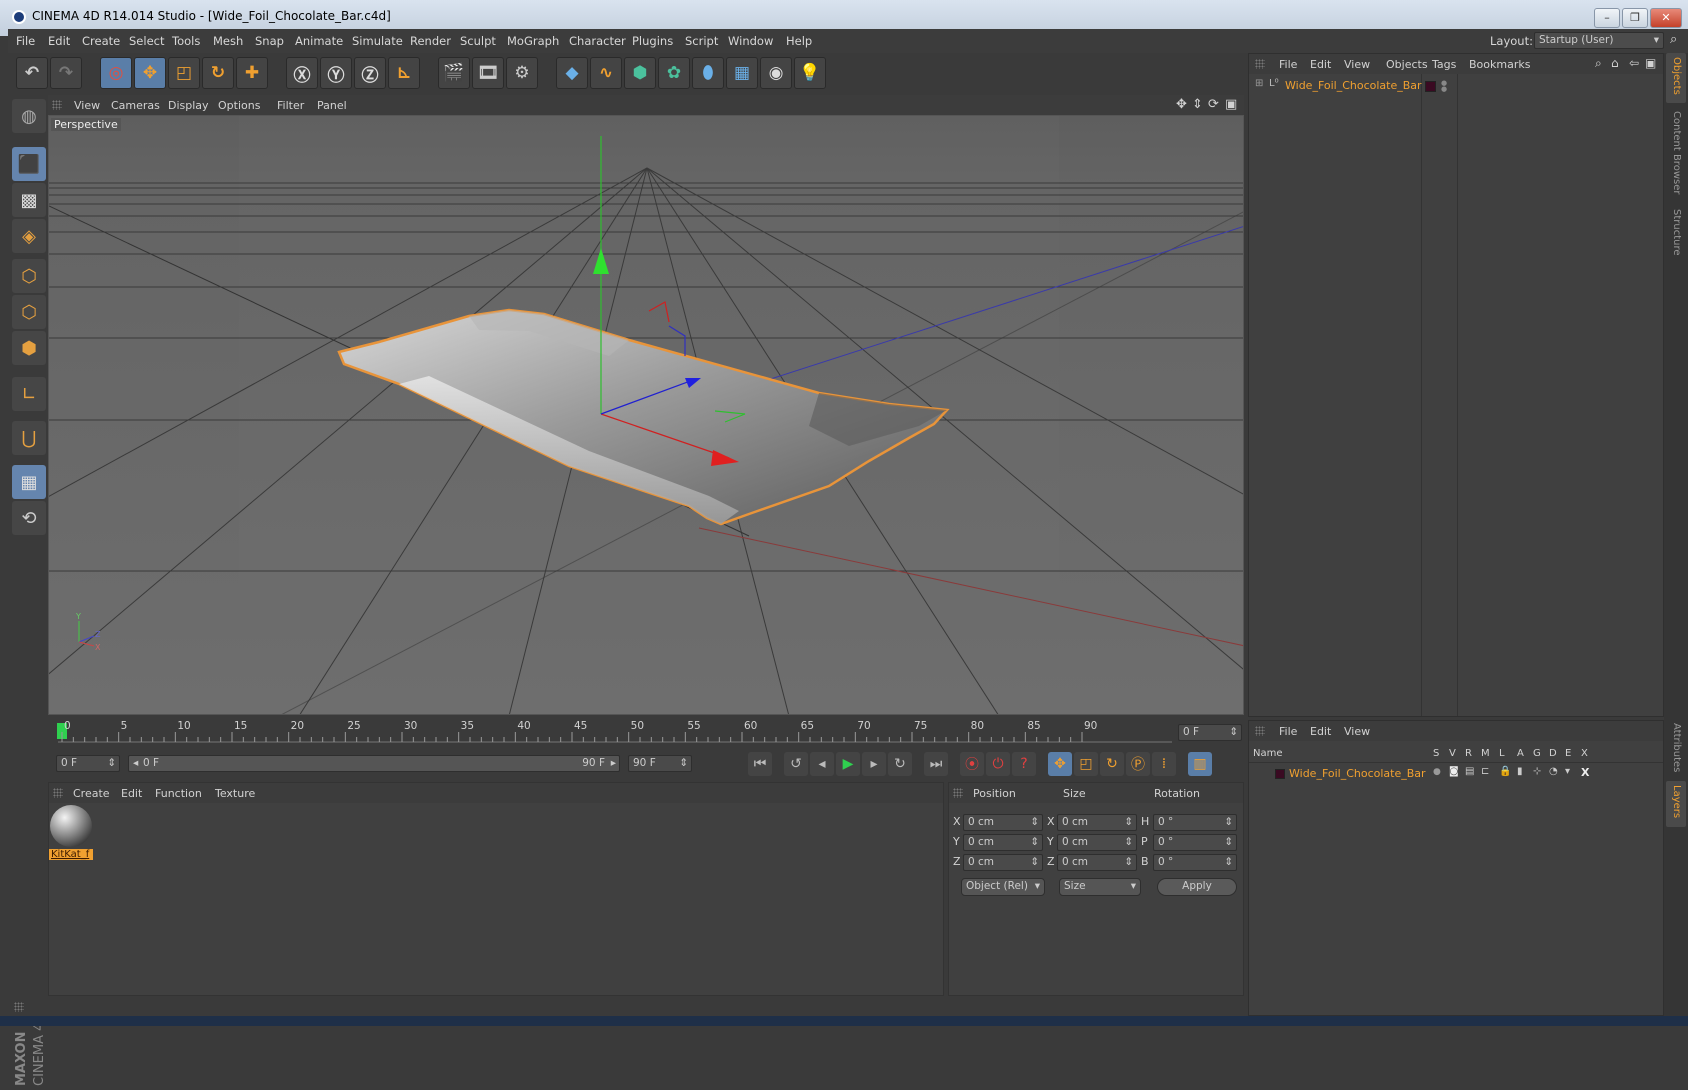 This screenshot has width=1688, height=1090. I want to click on menu-tools: Tools, so click(186, 41).